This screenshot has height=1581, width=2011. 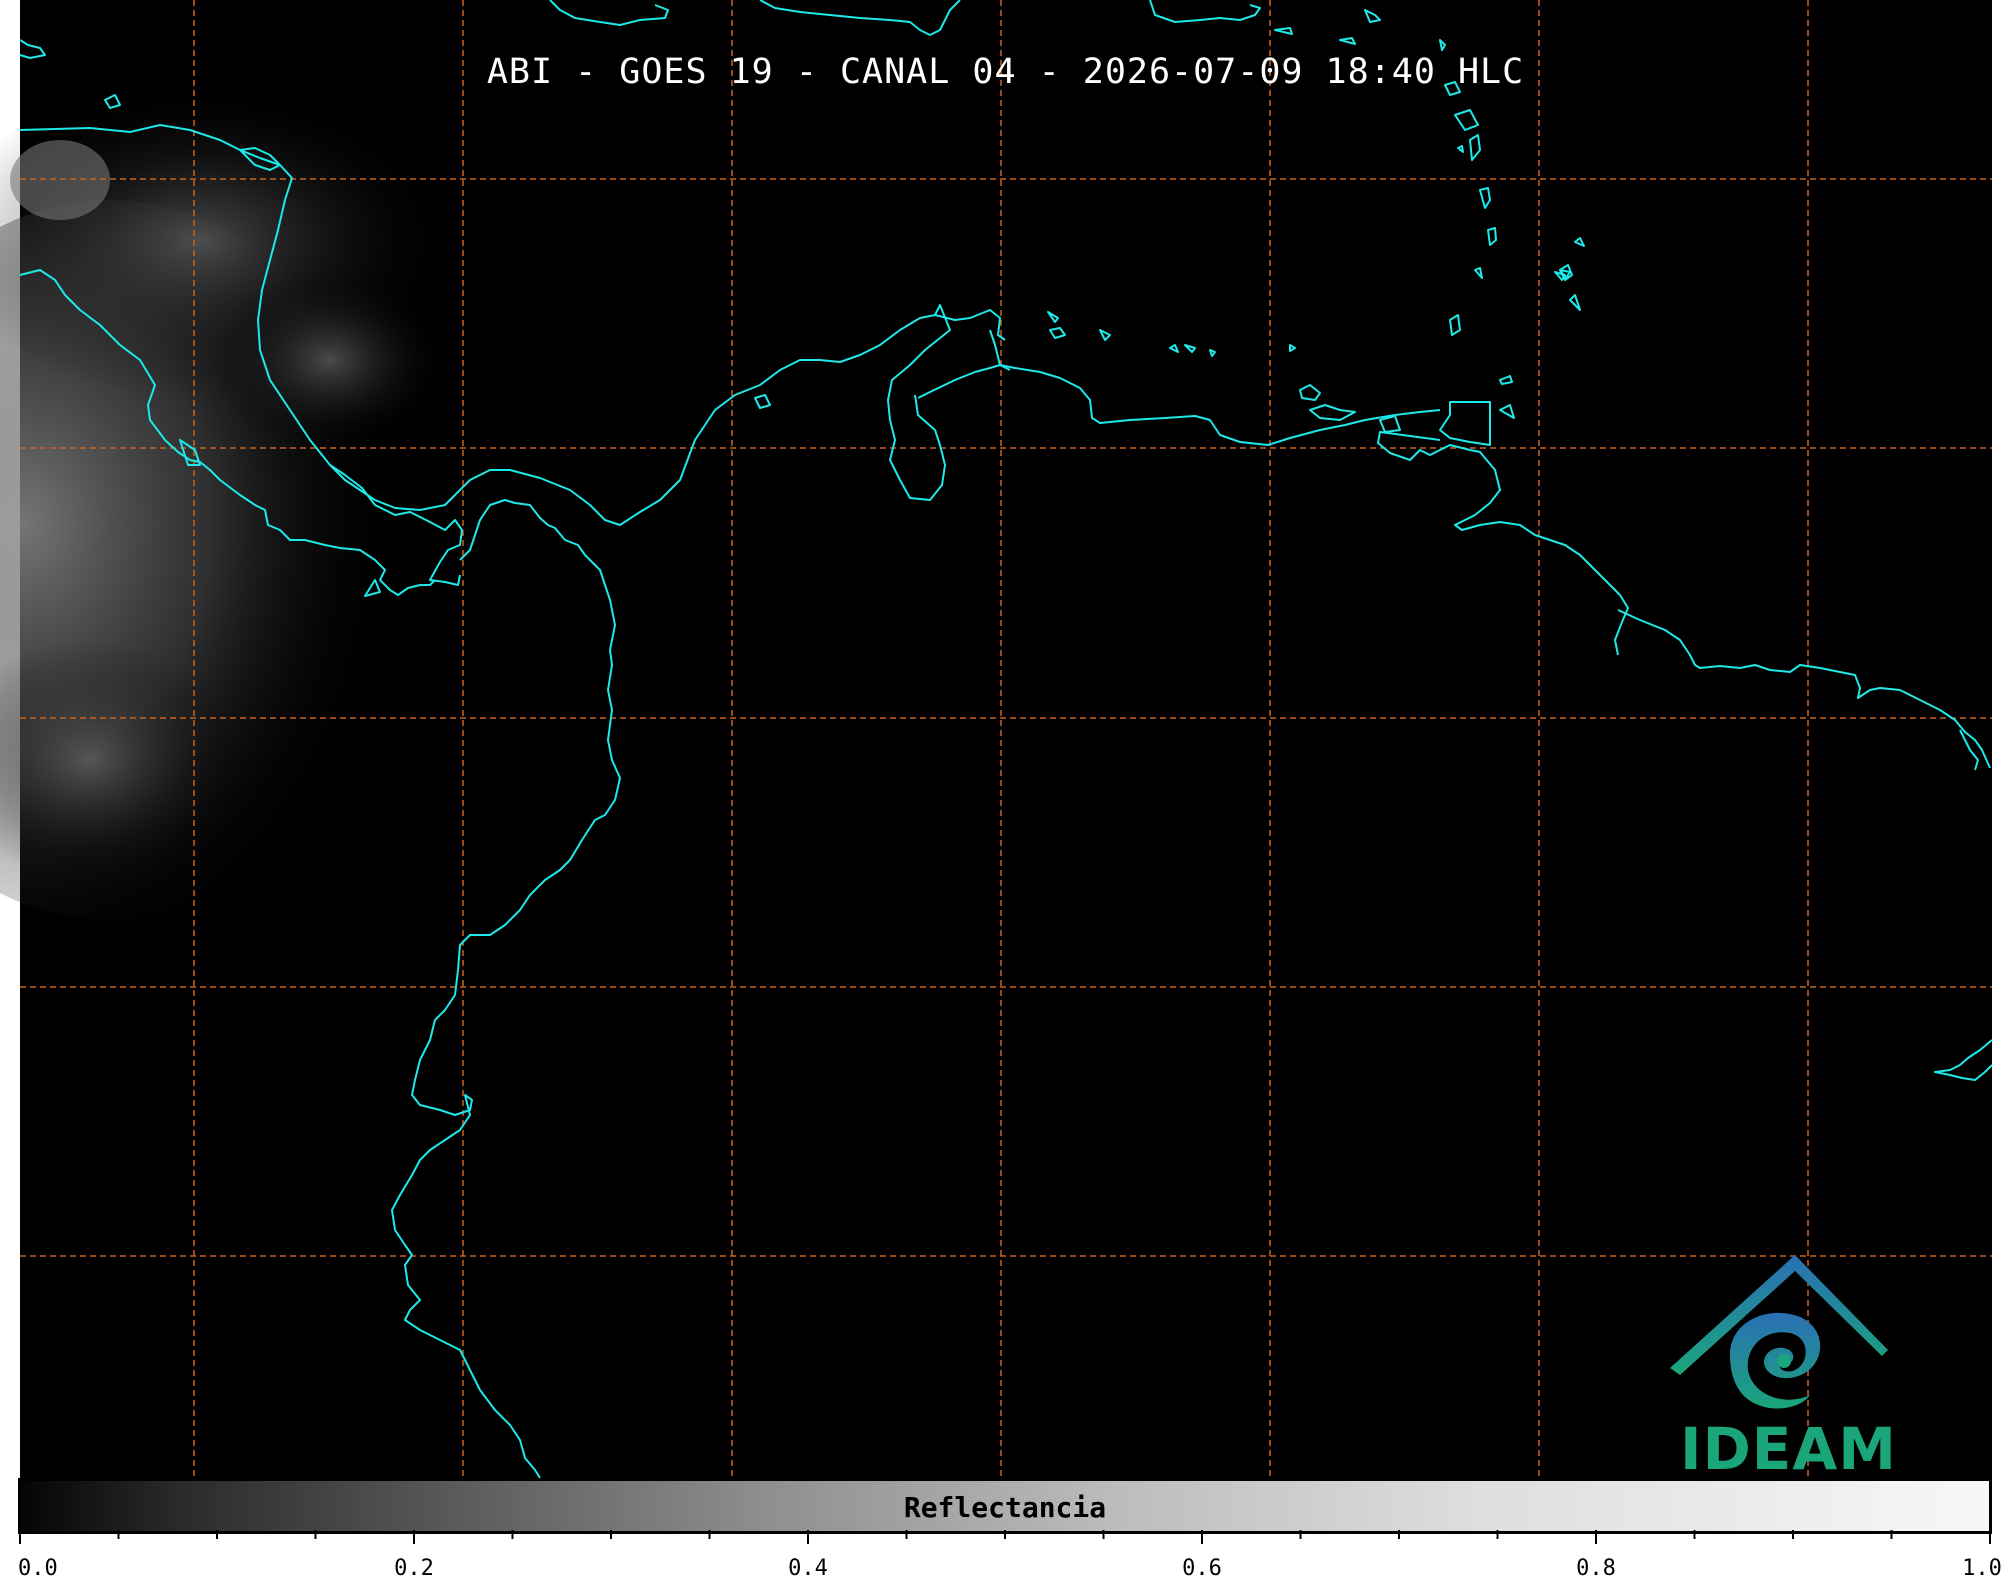 I want to click on colorbar-tick-label: 0.4, so click(x=808, y=1568).